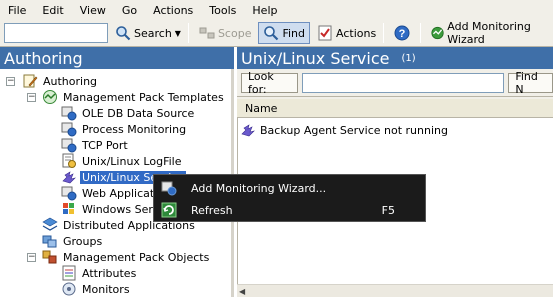  I want to click on menu-help: Help, so click(264, 10).